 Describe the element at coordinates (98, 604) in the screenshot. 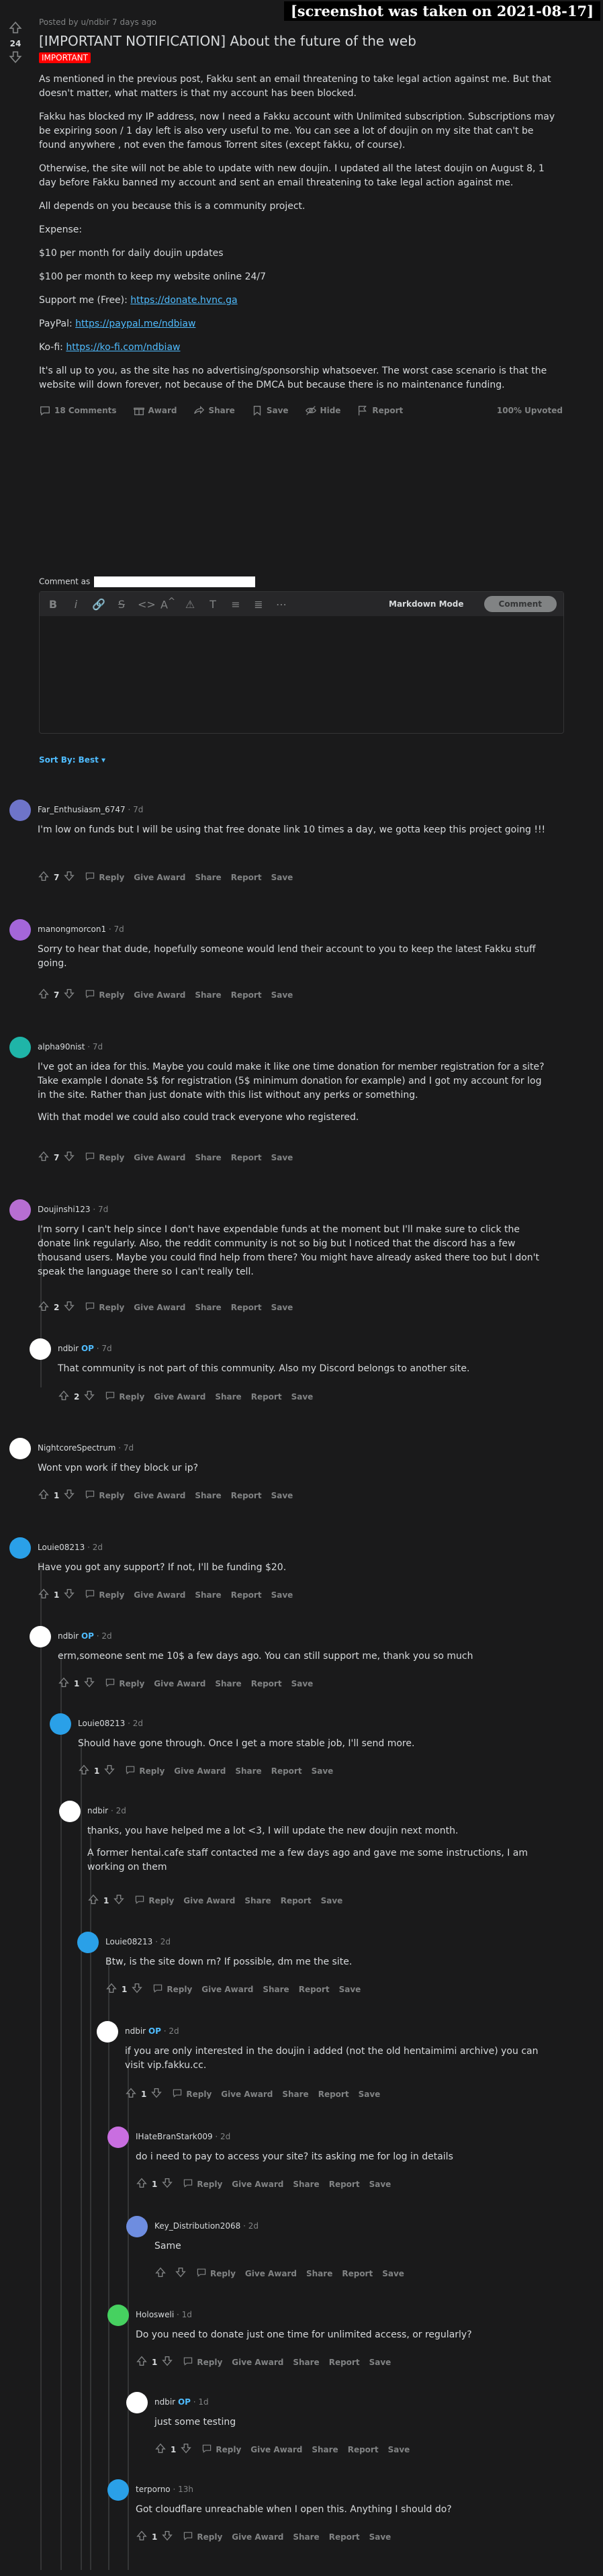

I see `link-icon: 🔗` at that location.